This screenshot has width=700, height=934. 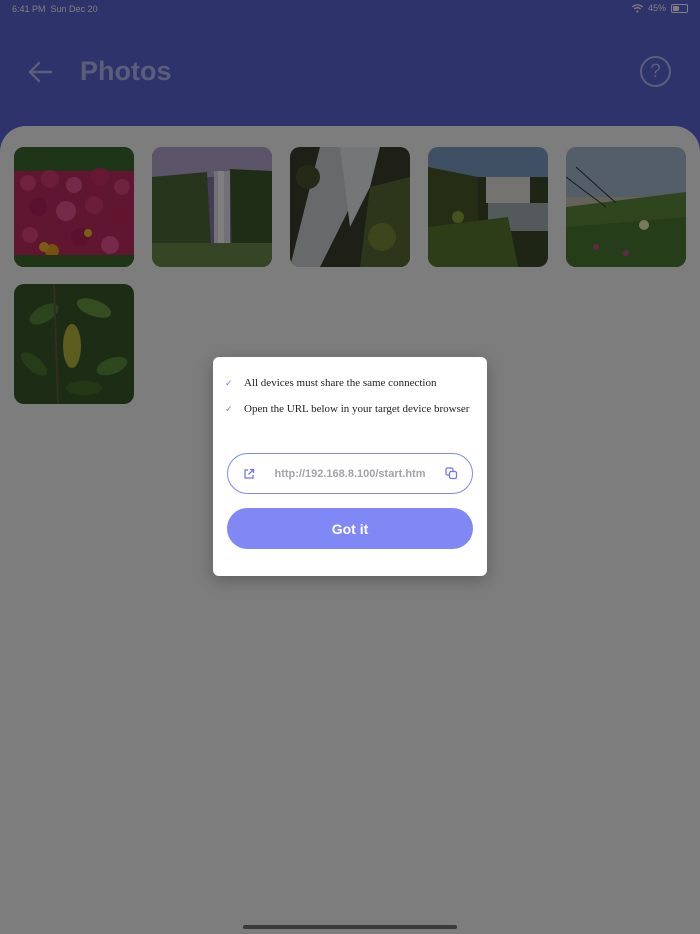 What do you see at coordinates (451, 474) in the screenshot?
I see `copy-icon` at bounding box center [451, 474].